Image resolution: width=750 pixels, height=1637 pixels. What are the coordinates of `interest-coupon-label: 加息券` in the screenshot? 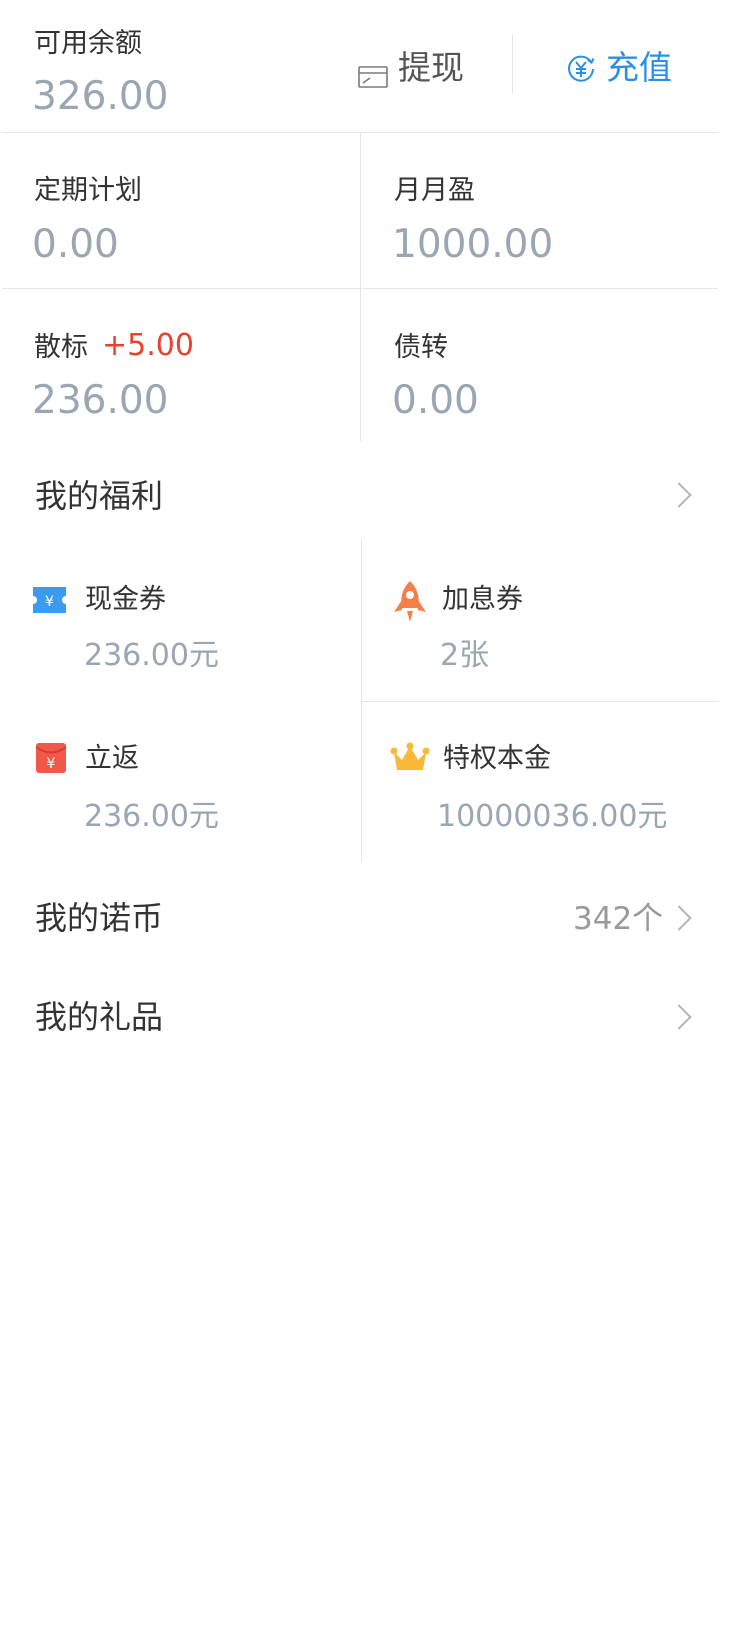 It's located at (482, 599).